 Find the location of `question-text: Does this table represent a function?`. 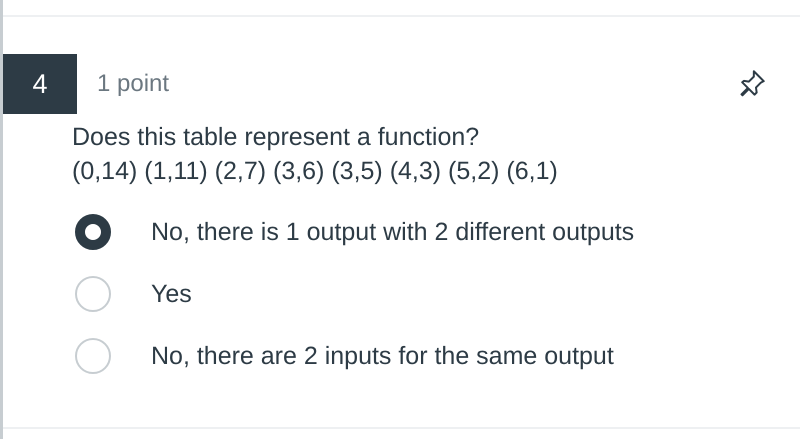

question-text: Does this table represent a function? is located at coordinates (276, 137).